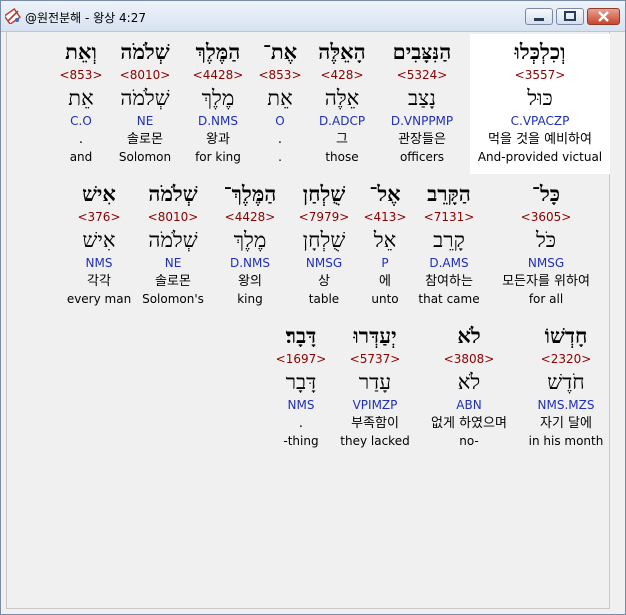 This screenshot has width=626, height=615. I want to click on parsing-code: C.VPACZP, so click(540, 121).